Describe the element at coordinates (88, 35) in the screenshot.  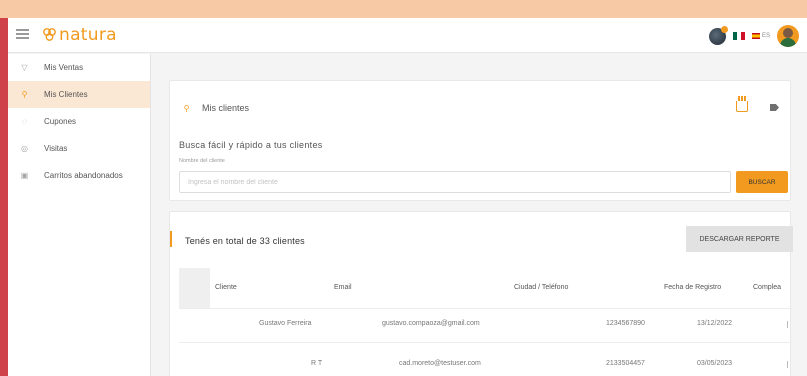
I see `brand-name: natura` at that location.